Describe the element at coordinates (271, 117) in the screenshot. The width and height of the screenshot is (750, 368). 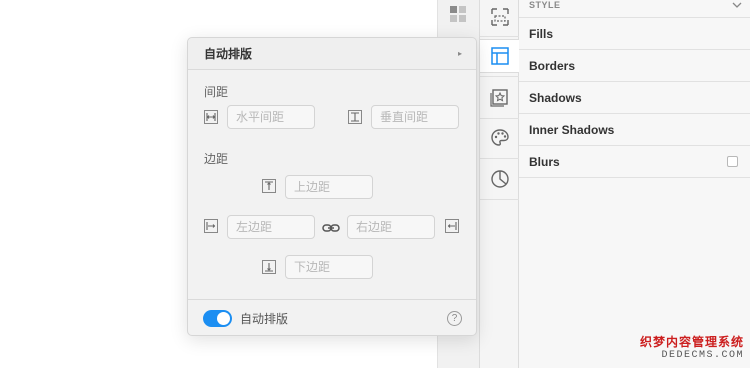
I see `horizontal-spacing-input: 水平间距` at that location.